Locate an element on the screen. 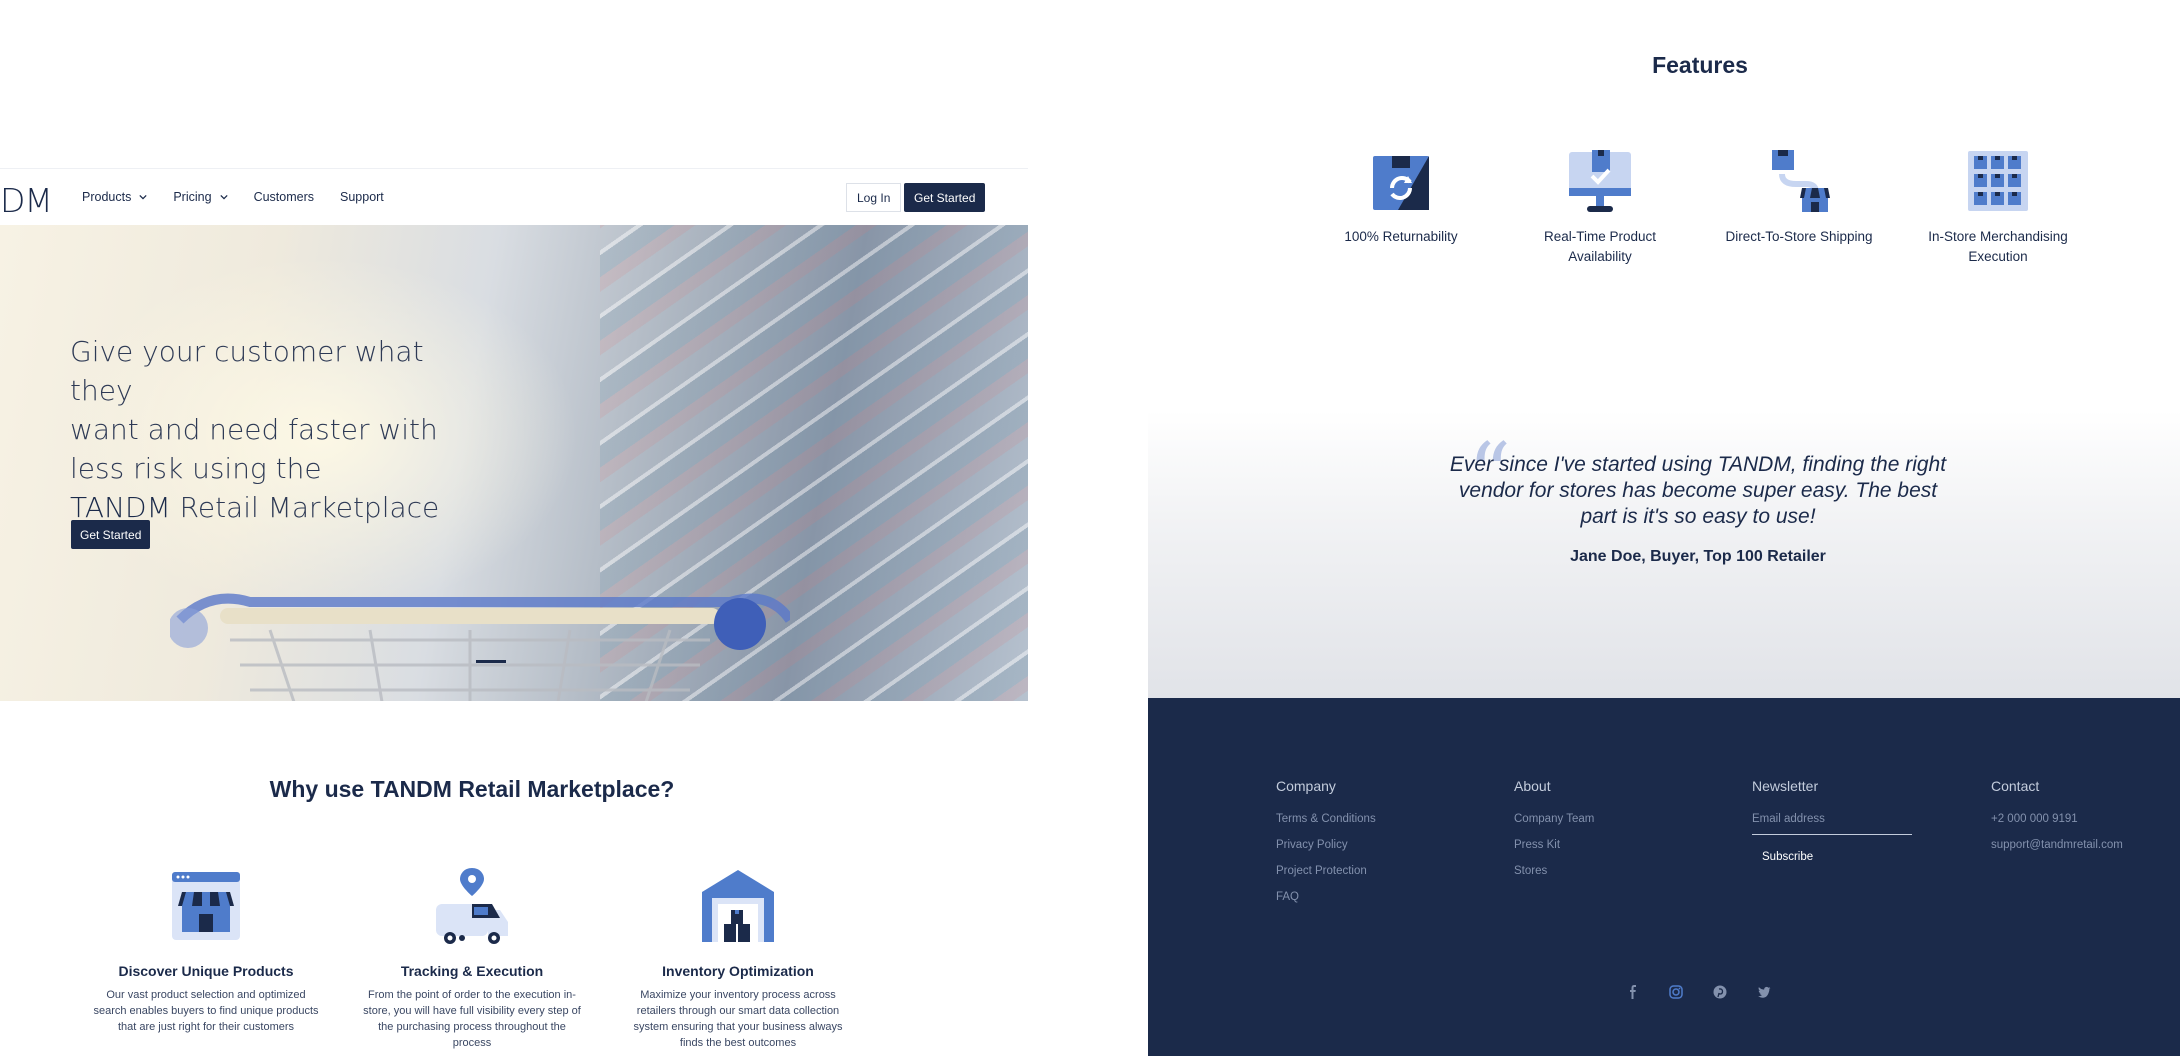 Image resolution: width=2180 pixels, height=1056 pixels. hero-line: want and need faster with is located at coordinates (254, 429).